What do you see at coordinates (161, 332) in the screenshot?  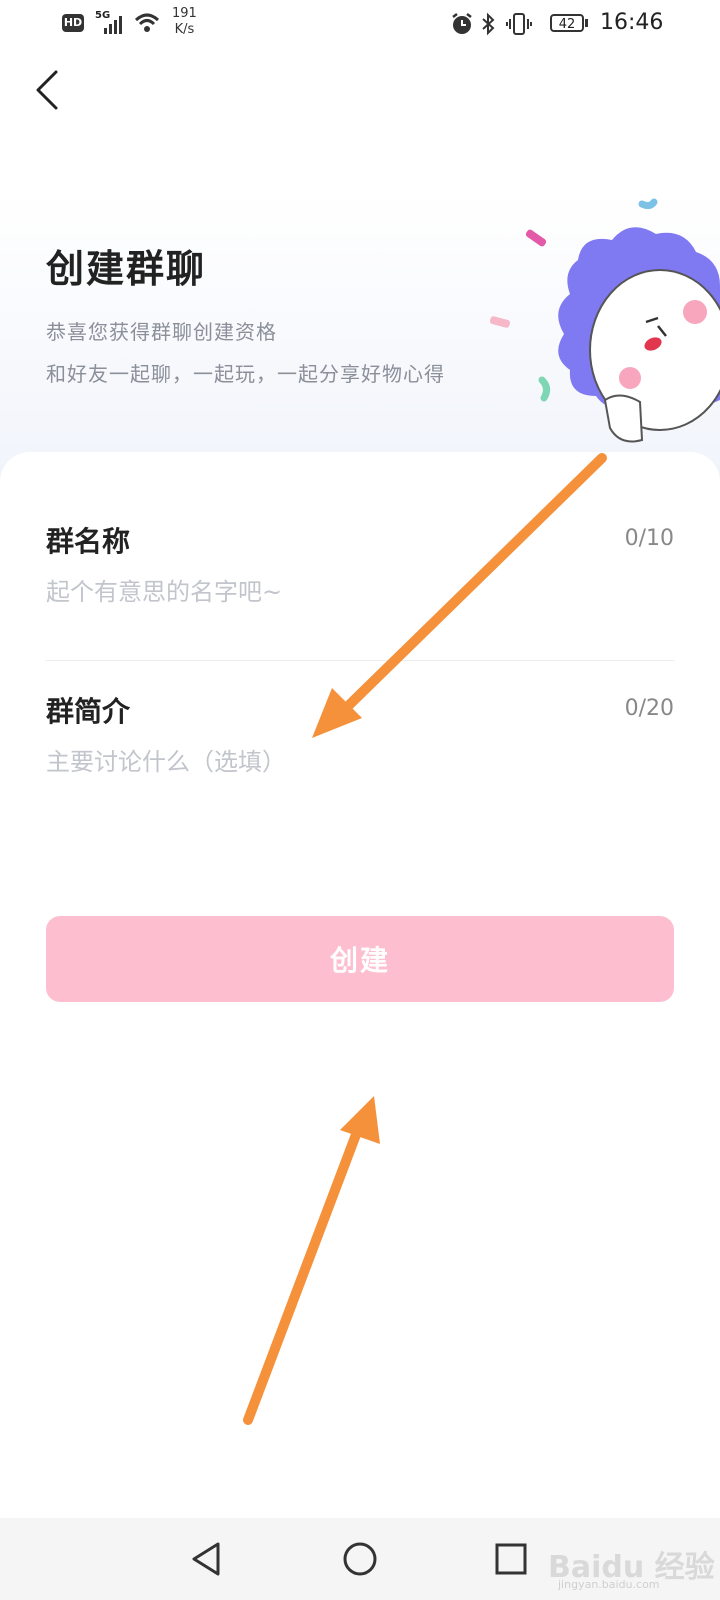 I see `subtitle-line-1: 恭喜您获得群聊创建资格` at bounding box center [161, 332].